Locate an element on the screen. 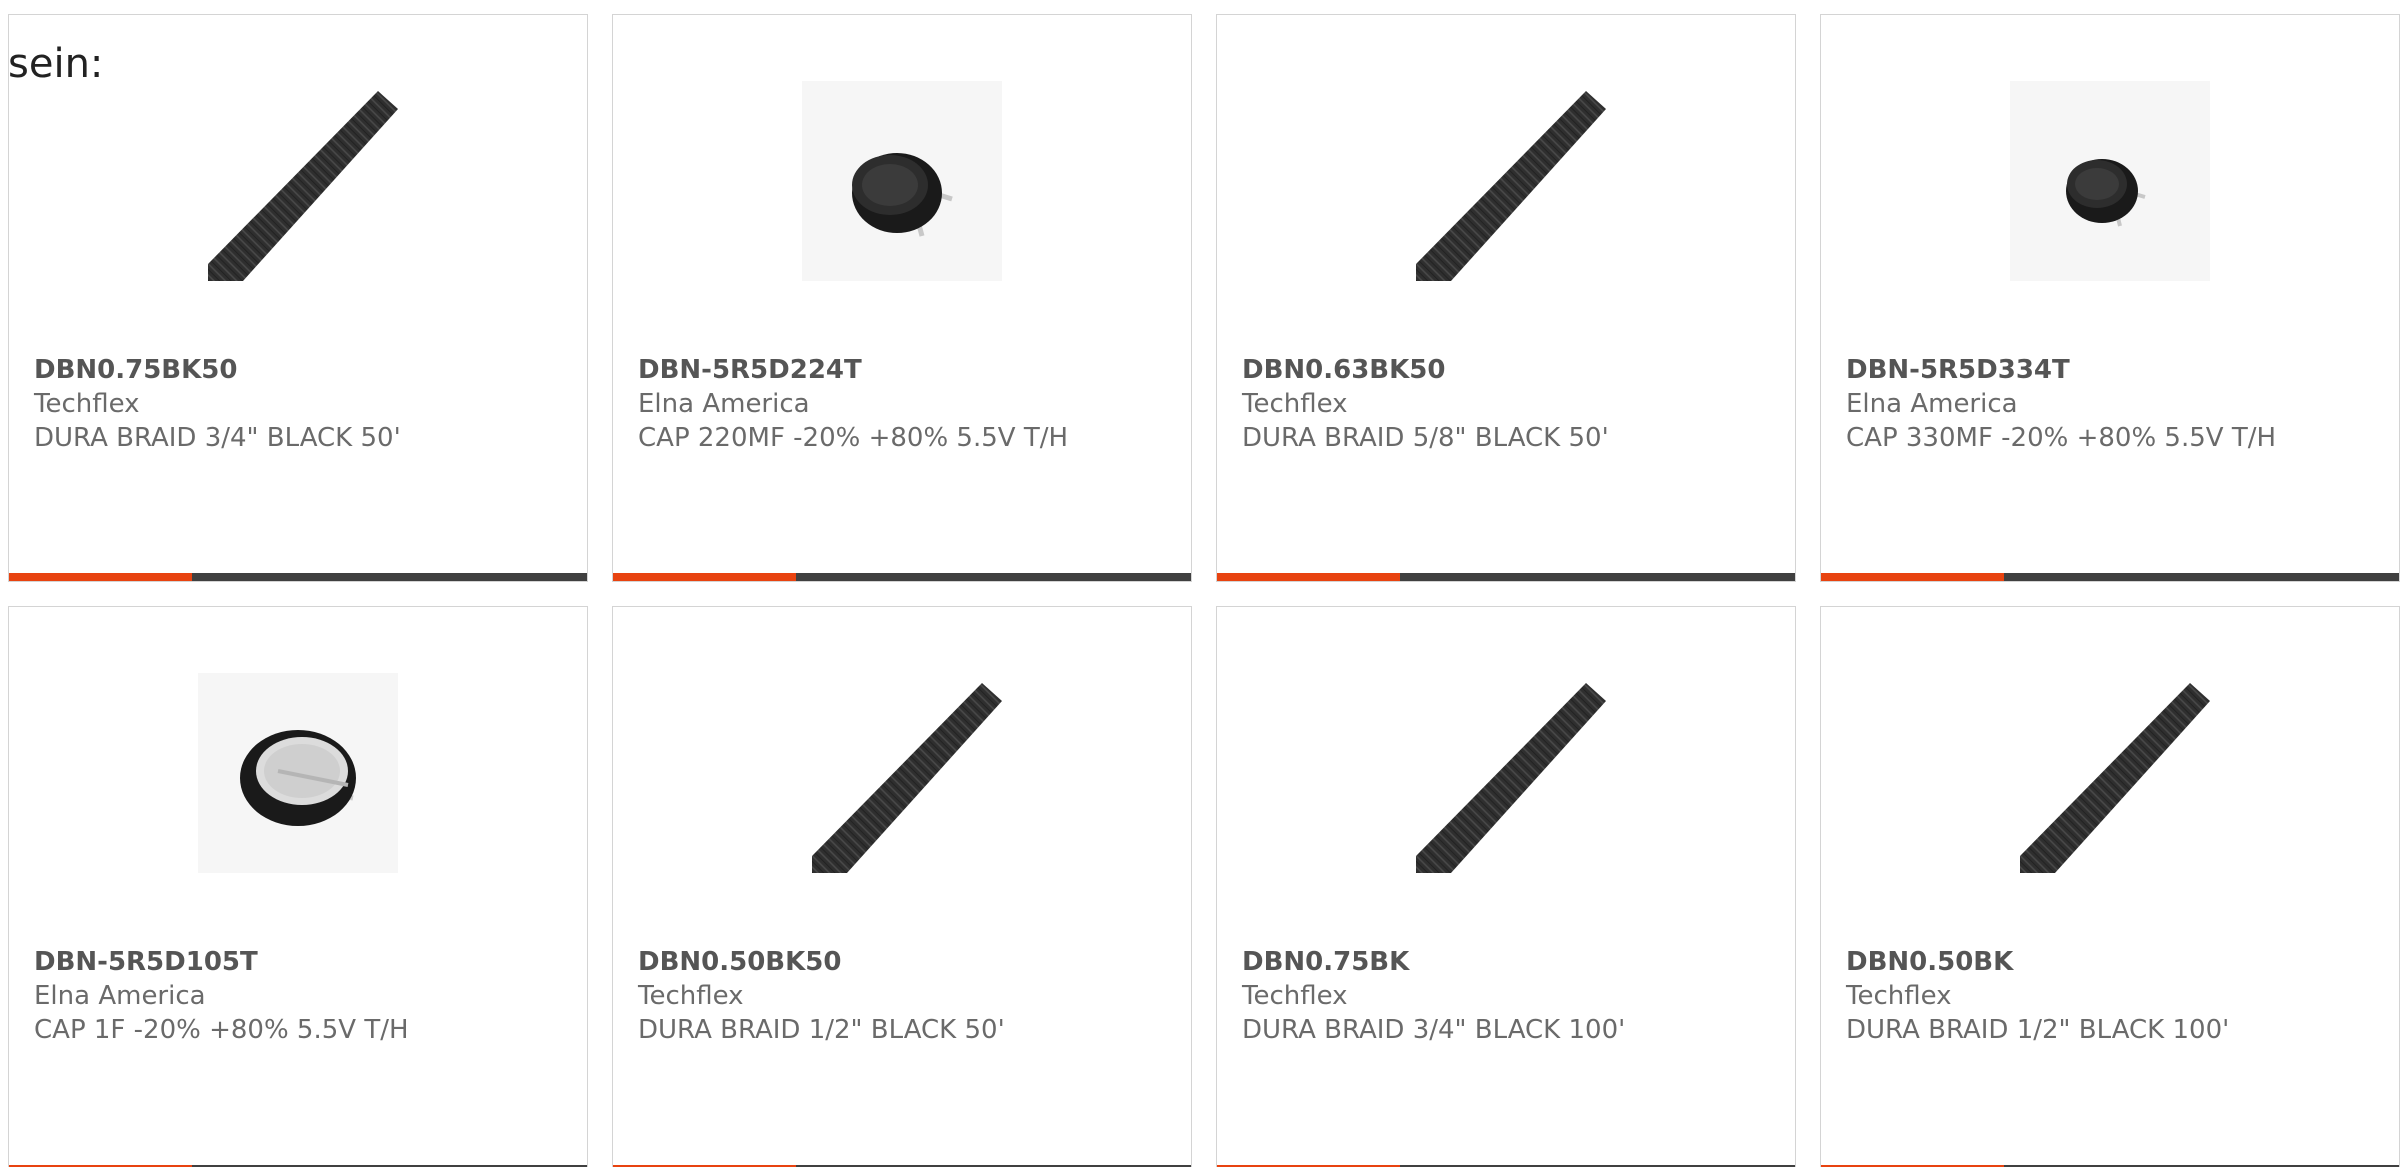 Image resolution: width=2400 pixels, height=1167 pixels. part-number: DBN-5R5D224T is located at coordinates (904, 370).